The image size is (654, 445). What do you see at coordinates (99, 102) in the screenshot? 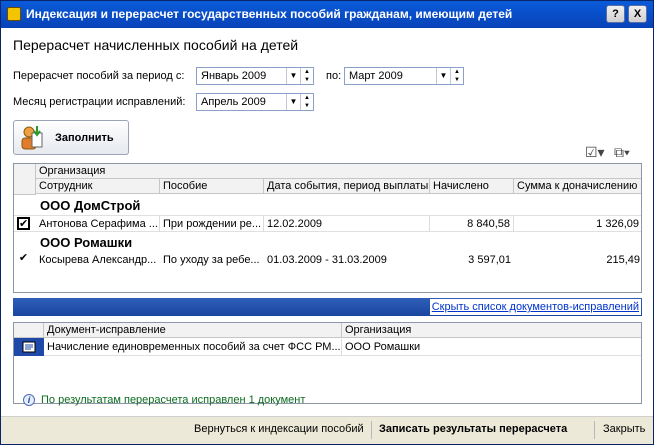
I see `reg-month-label: Месяц регистрации исправлений:` at bounding box center [99, 102].